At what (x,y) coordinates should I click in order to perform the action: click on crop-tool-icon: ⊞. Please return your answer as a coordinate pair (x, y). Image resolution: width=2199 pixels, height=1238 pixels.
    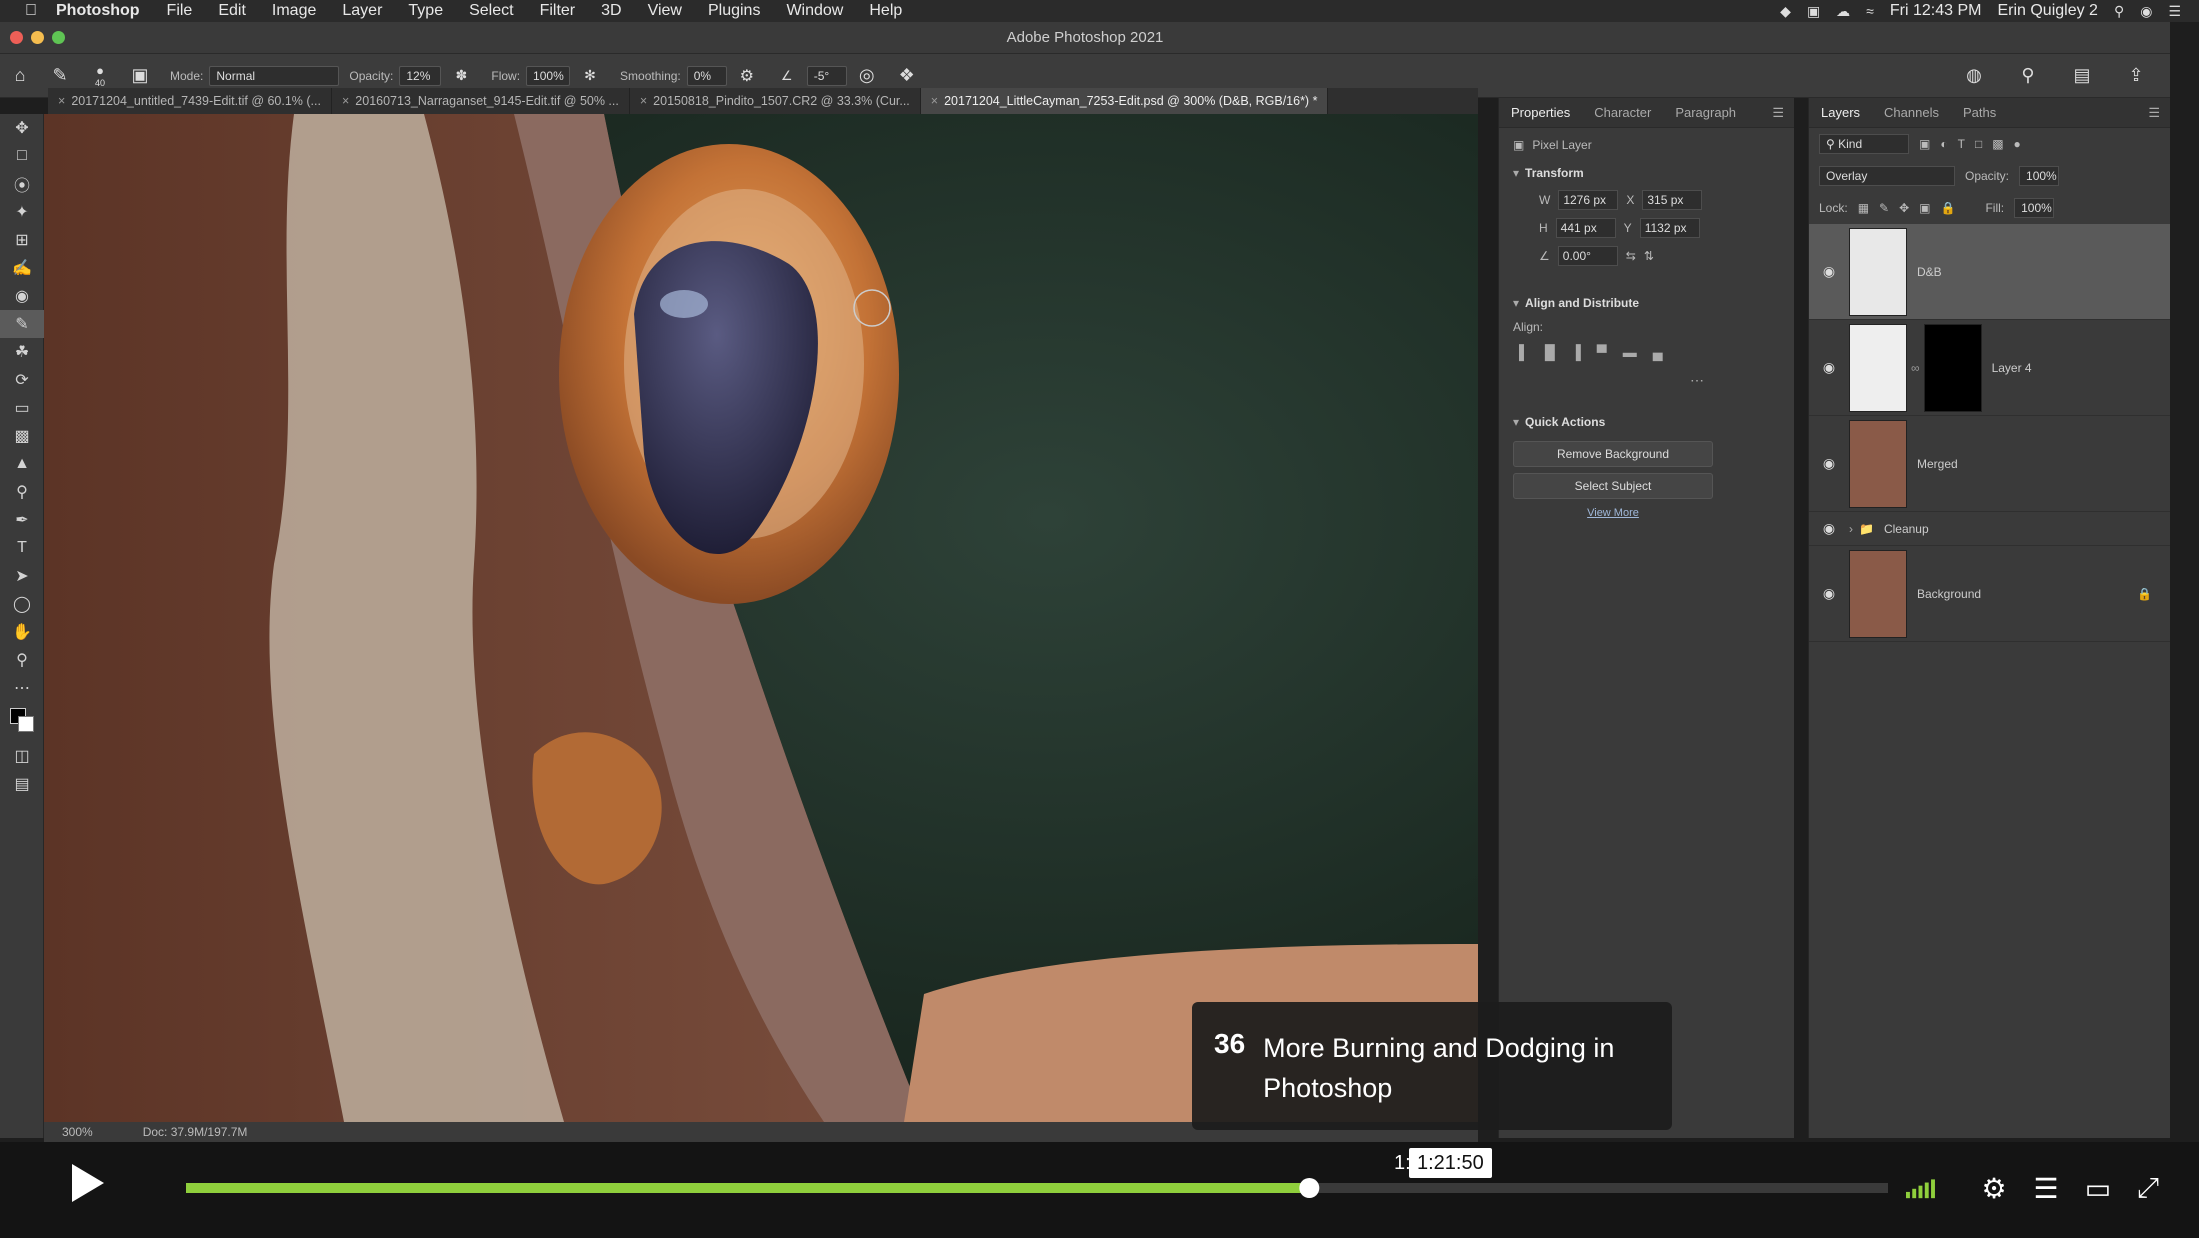
    Looking at the image, I should click on (22, 240).